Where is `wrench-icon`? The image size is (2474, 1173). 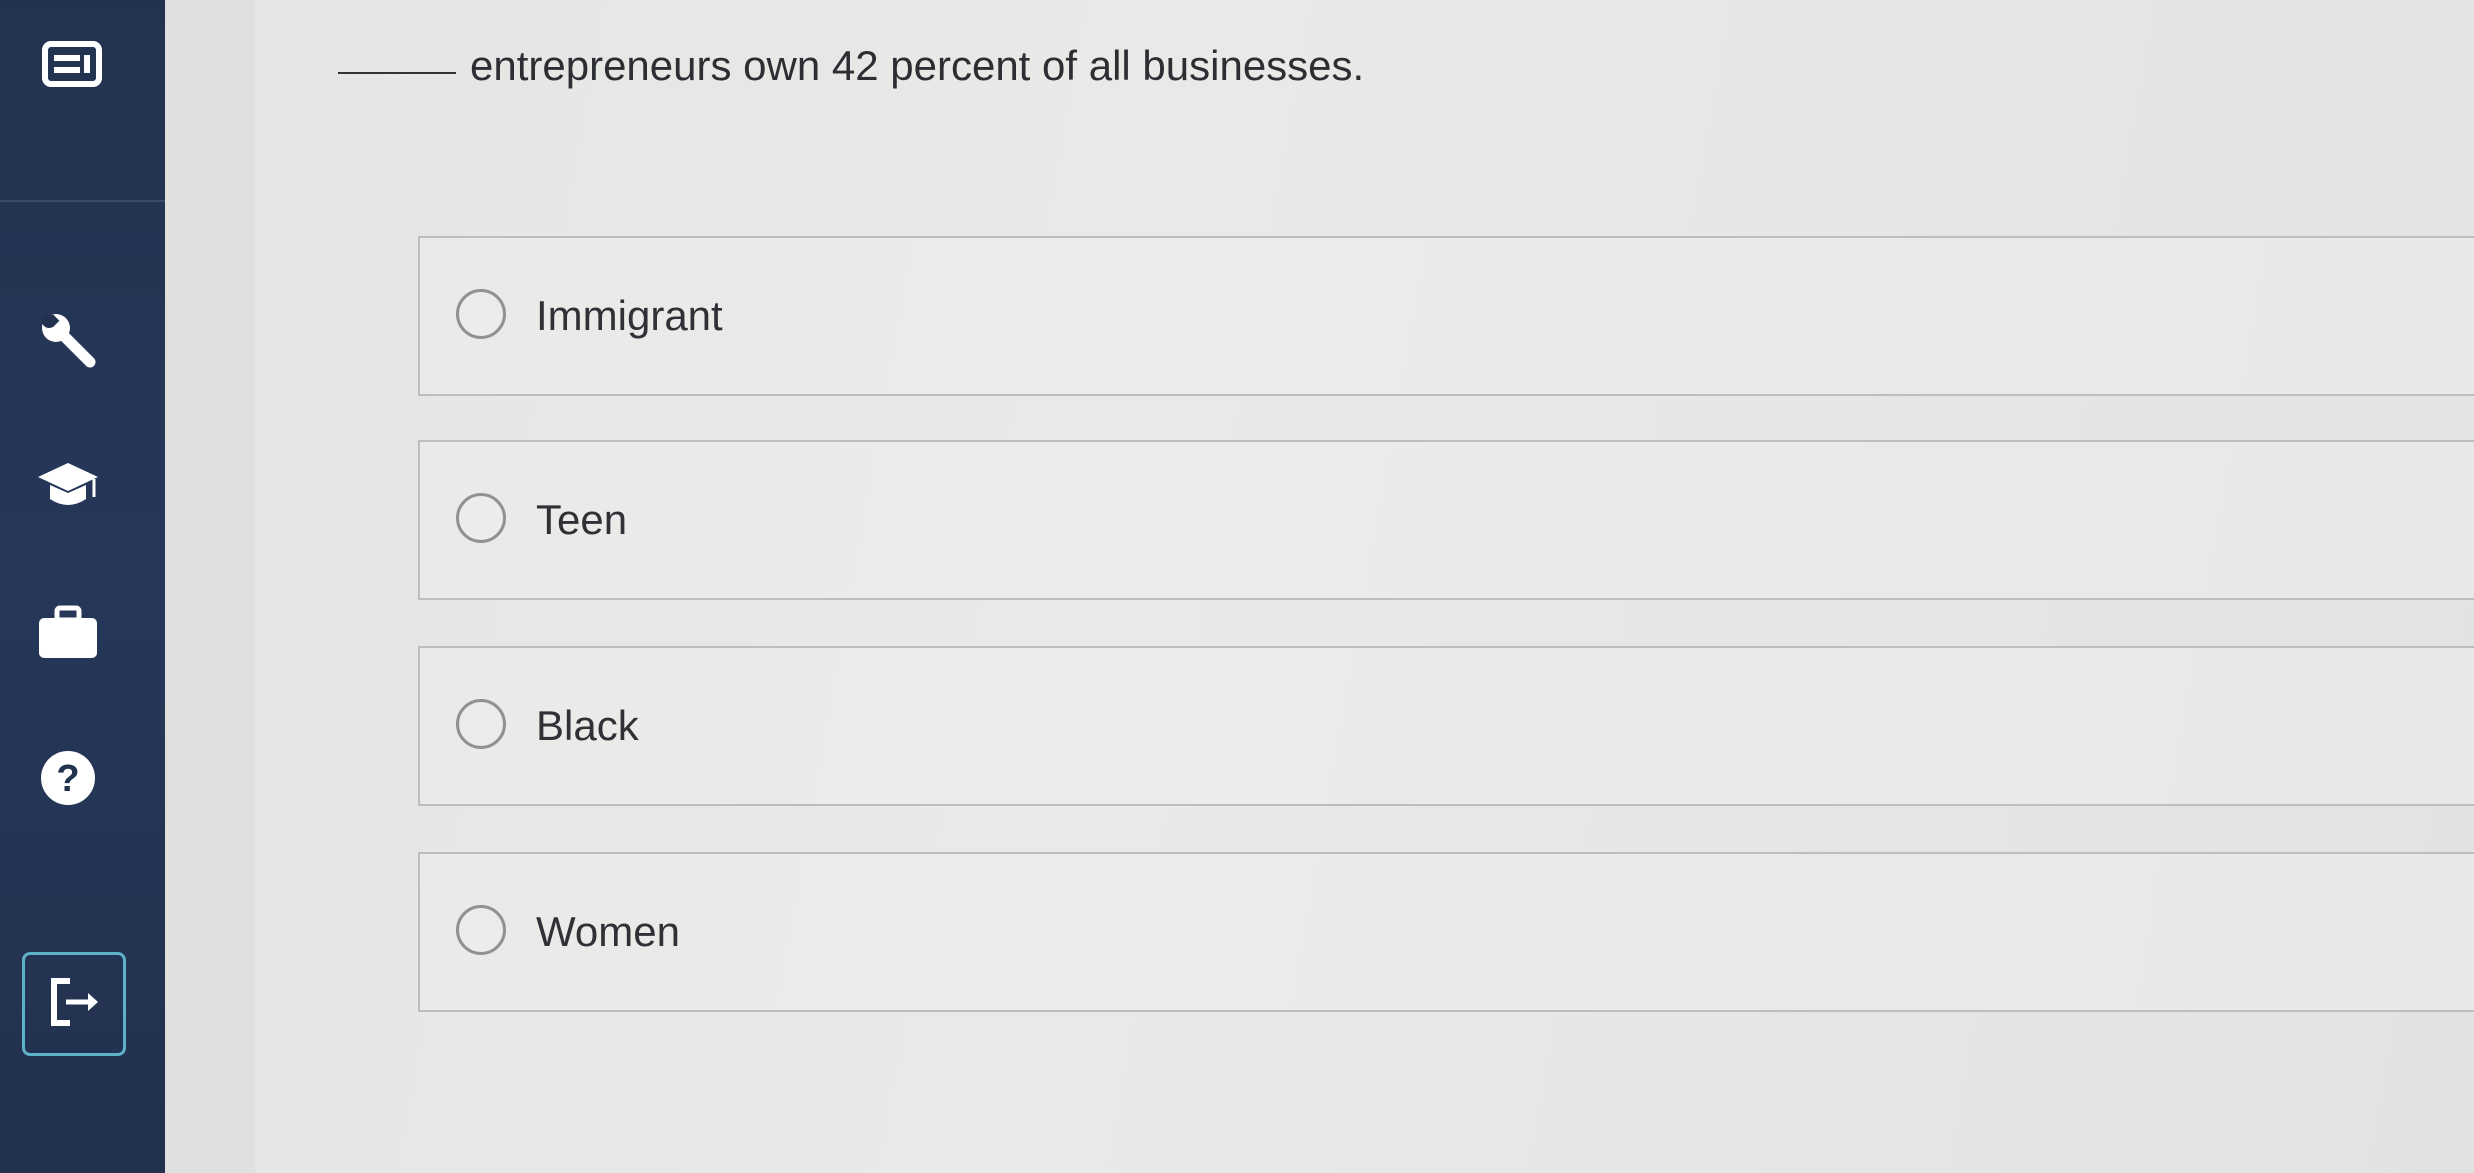 wrench-icon is located at coordinates (68, 340).